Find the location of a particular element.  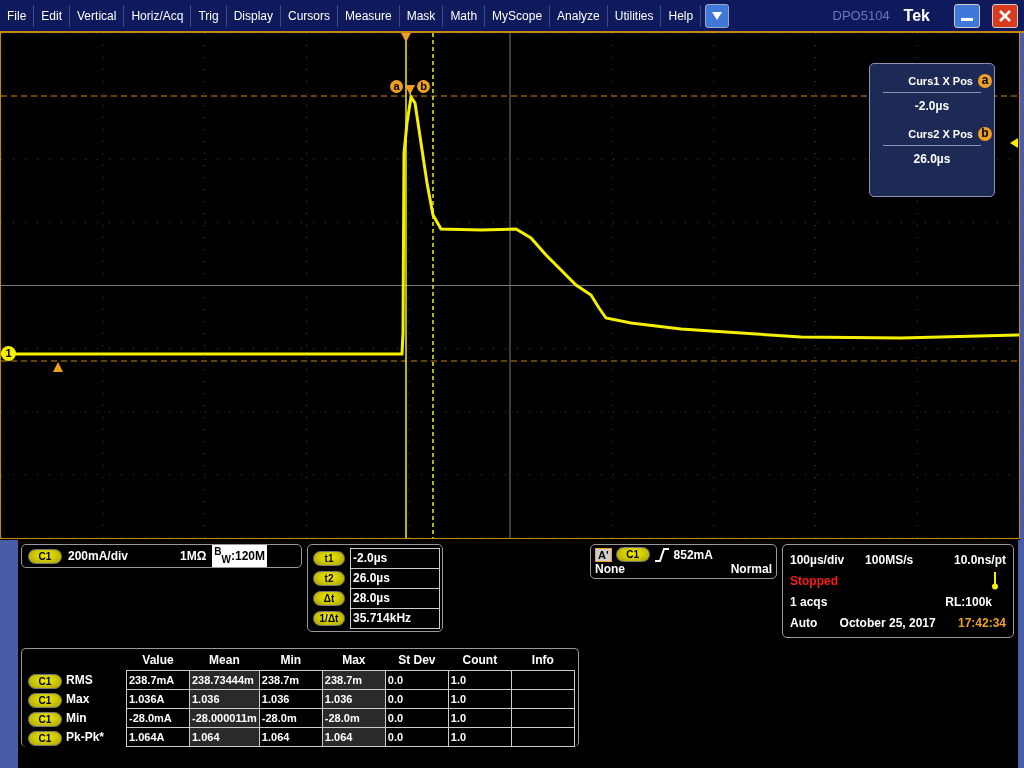

trigger-coupling: None is located at coordinates (610, 569).